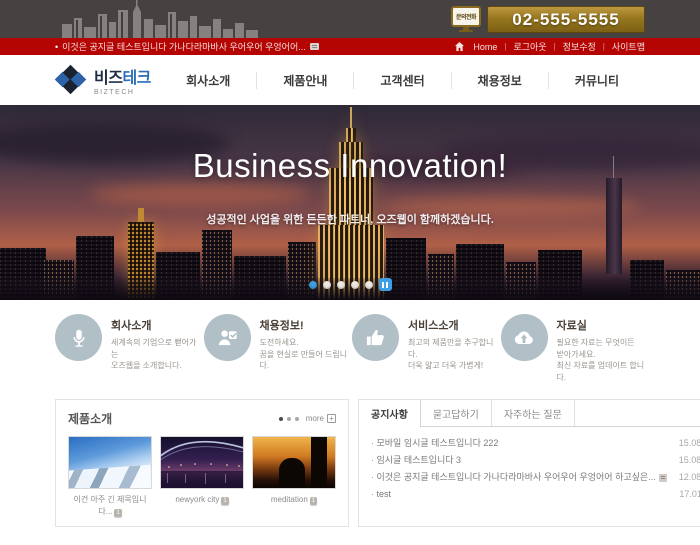 The width and height of the screenshot is (700, 545). I want to click on thumbs-up-icon, so click(375, 337).